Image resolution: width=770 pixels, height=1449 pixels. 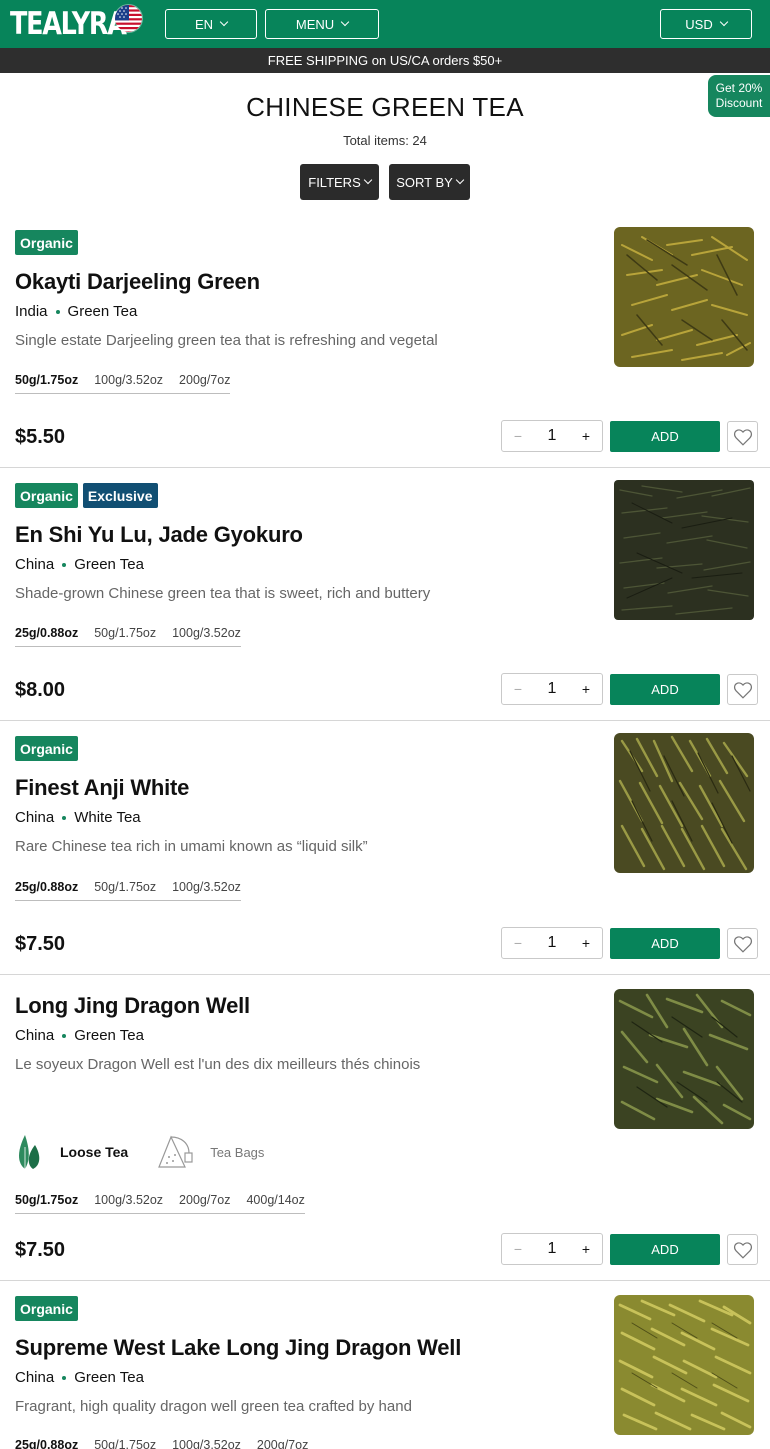 I want to click on product-name: Finest Anji White, so click(x=102, y=788).